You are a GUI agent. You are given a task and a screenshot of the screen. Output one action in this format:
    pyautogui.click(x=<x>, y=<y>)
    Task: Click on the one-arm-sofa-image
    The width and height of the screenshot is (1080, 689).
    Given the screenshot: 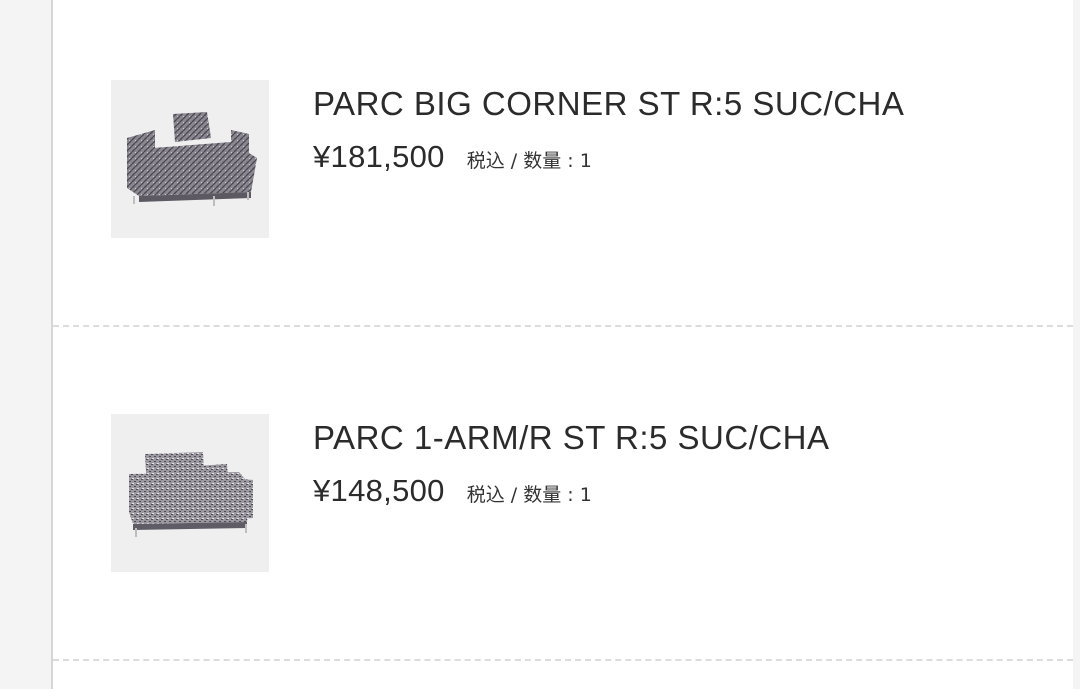 What is the action you would take?
    pyautogui.click(x=191, y=494)
    